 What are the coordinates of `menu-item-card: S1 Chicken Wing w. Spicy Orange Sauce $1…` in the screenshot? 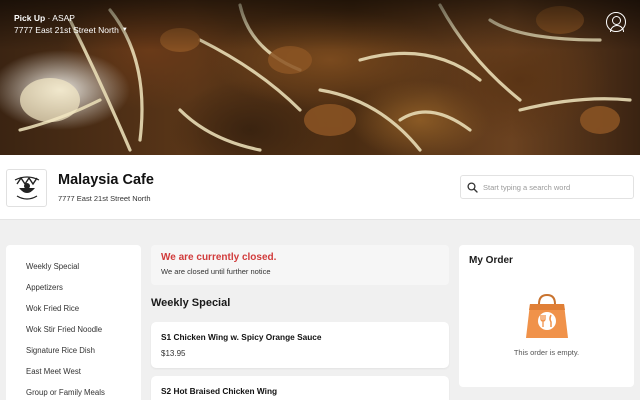 It's located at (300, 345).